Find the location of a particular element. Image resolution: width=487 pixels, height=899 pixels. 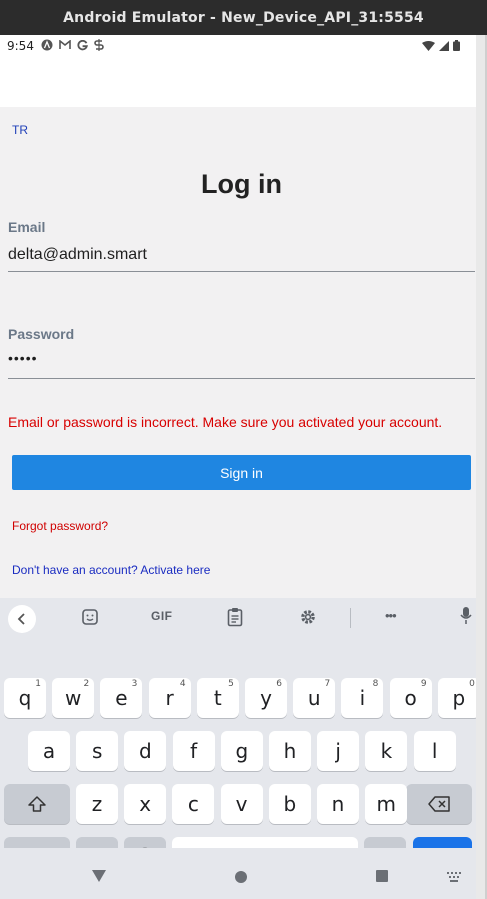

key-label: m is located at coordinates (386, 804).